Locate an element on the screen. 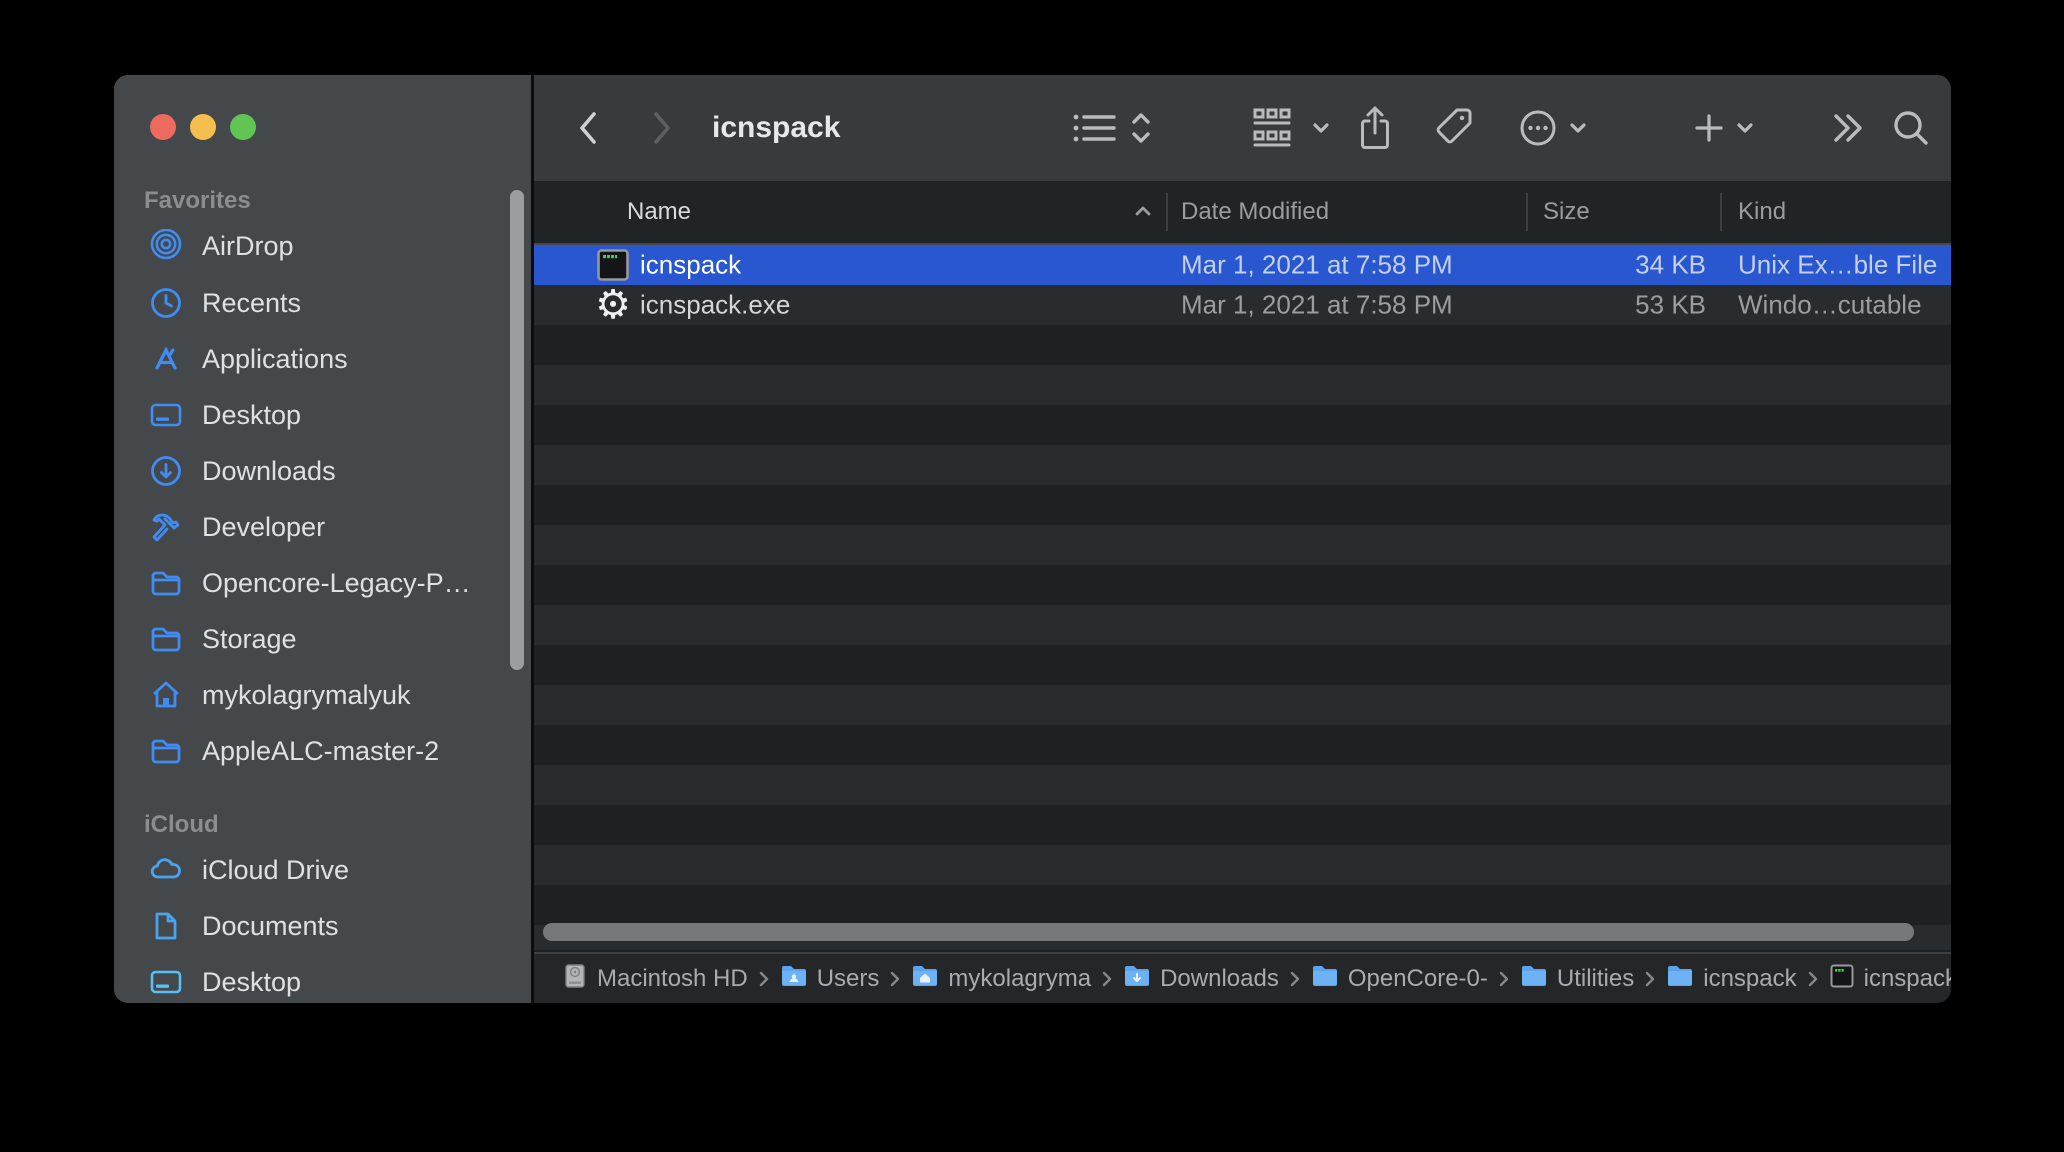 The image size is (2064, 1152). sidebar-item-icloud-drive: iCloud Drive is located at coordinates (322, 870).